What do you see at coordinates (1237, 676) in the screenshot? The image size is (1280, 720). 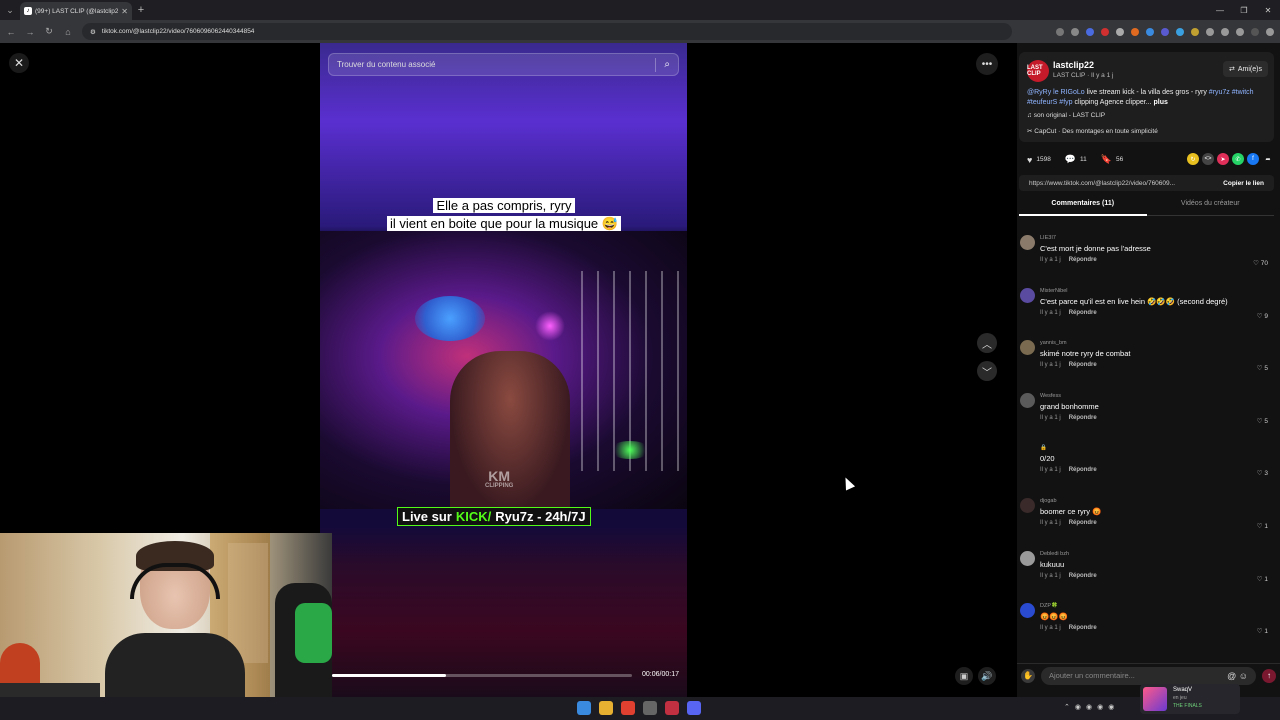 I see `at-mention-icon: @ ☺` at bounding box center [1237, 676].